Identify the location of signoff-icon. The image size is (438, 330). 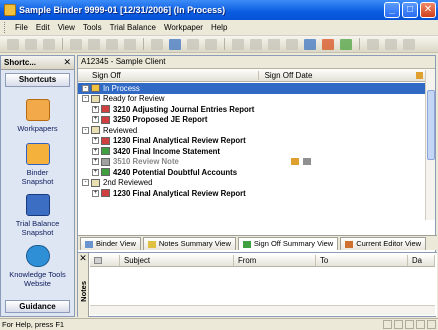
(246, 244).